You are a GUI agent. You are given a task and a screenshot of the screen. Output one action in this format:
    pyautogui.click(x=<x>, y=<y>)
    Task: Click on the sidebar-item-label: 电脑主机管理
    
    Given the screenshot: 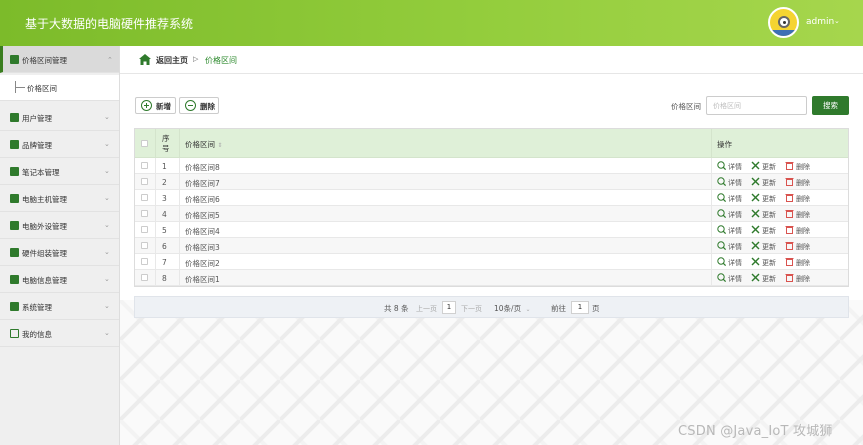 What is the action you would take?
    pyautogui.click(x=44, y=199)
    